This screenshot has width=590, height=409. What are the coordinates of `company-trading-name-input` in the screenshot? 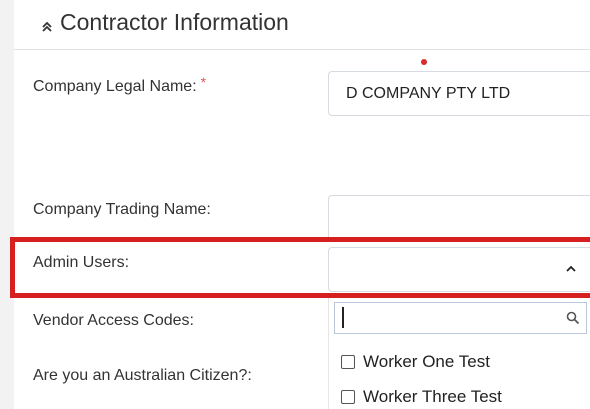 It's located at (459, 217).